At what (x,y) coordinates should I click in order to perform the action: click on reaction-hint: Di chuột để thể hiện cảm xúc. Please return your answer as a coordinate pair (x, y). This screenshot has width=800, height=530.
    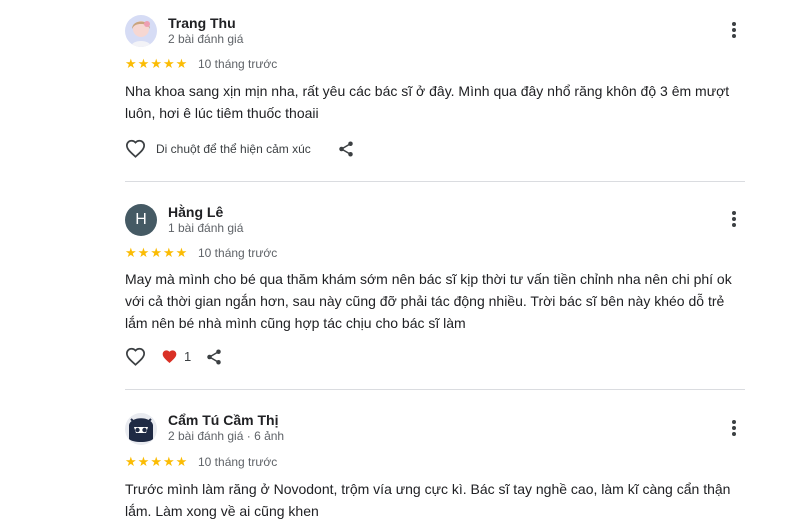
    Looking at the image, I should click on (233, 148).